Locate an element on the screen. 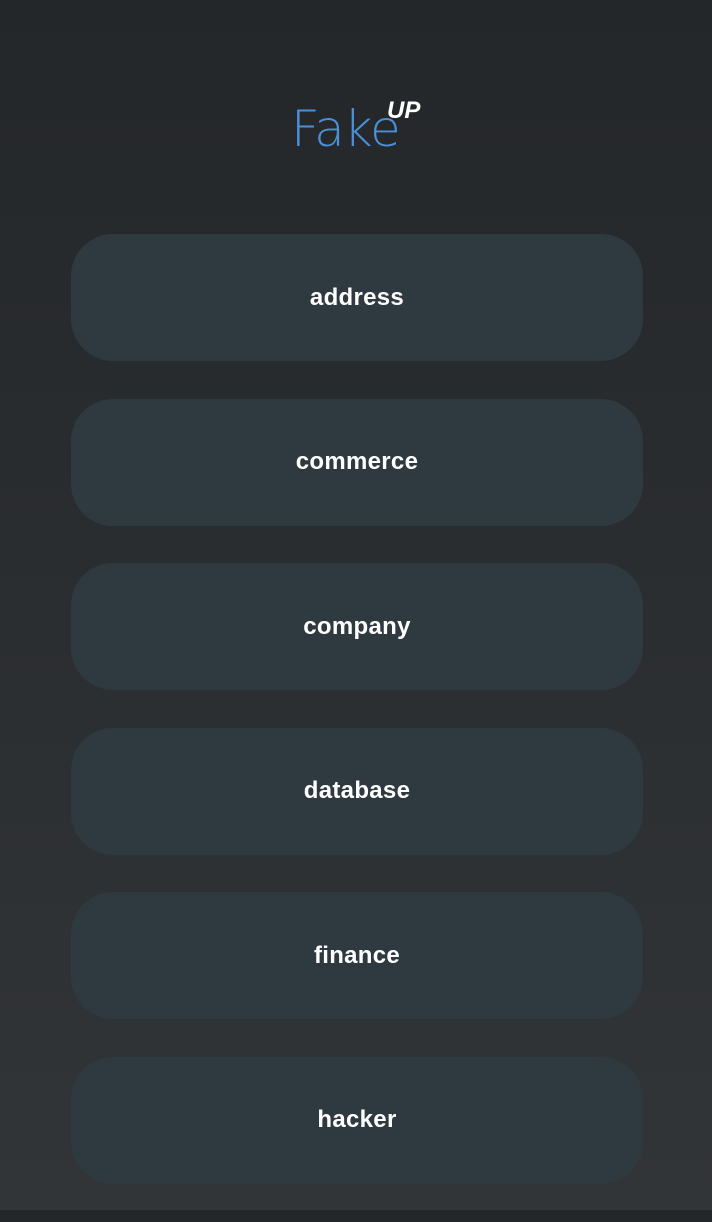  logo-main-text: Fake is located at coordinates (346, 129).